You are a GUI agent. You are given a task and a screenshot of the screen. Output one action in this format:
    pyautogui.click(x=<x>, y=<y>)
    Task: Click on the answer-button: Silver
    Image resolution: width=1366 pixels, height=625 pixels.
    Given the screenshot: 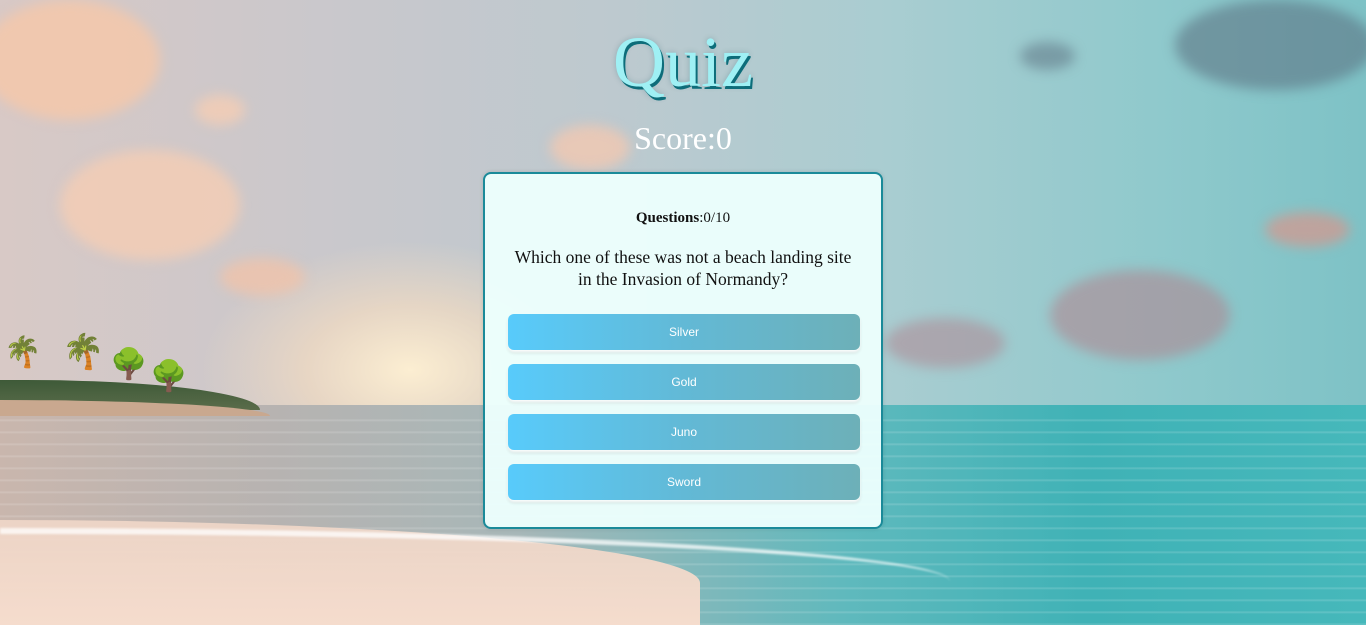 What is the action you would take?
    pyautogui.click(x=684, y=332)
    